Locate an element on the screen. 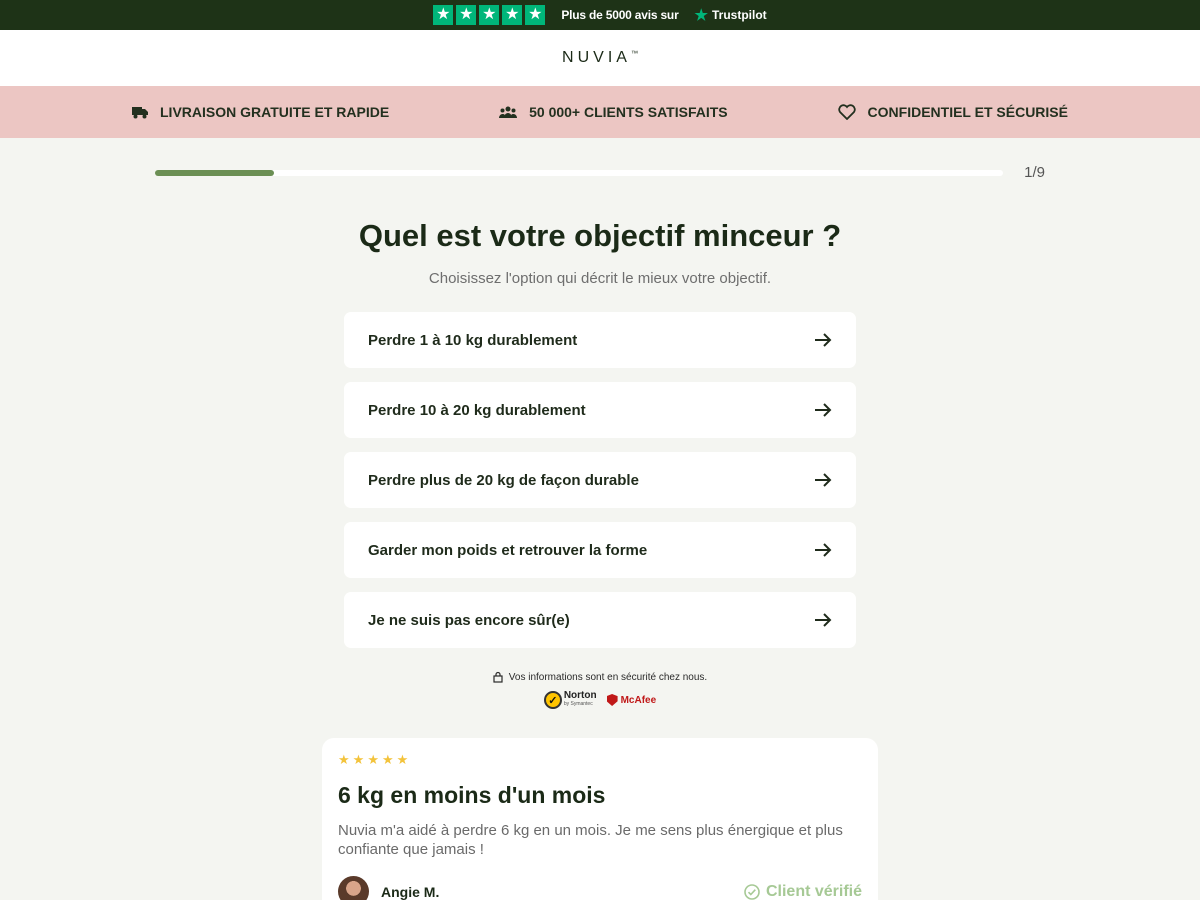 This screenshot has height=900, width=1200. lock-icon is located at coordinates (498, 677).